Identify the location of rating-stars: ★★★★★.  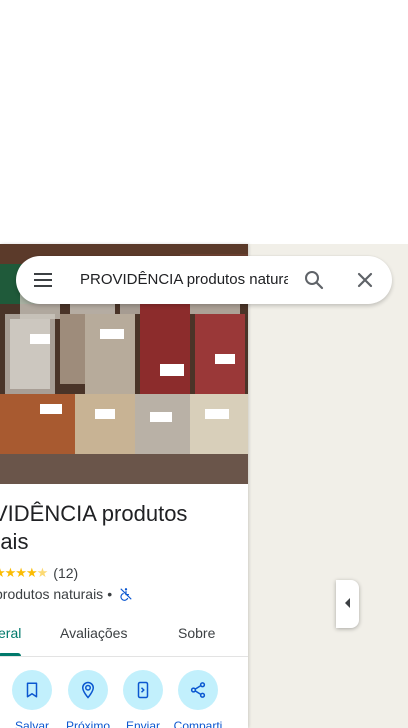
(24, 572).